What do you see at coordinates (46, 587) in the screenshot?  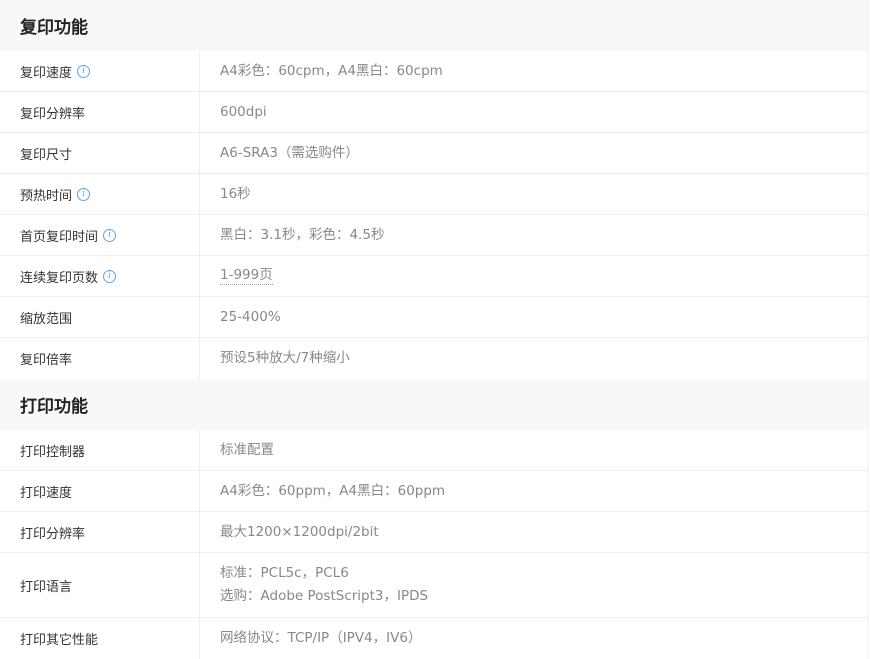 I see `spec-label: 打印语言` at bounding box center [46, 587].